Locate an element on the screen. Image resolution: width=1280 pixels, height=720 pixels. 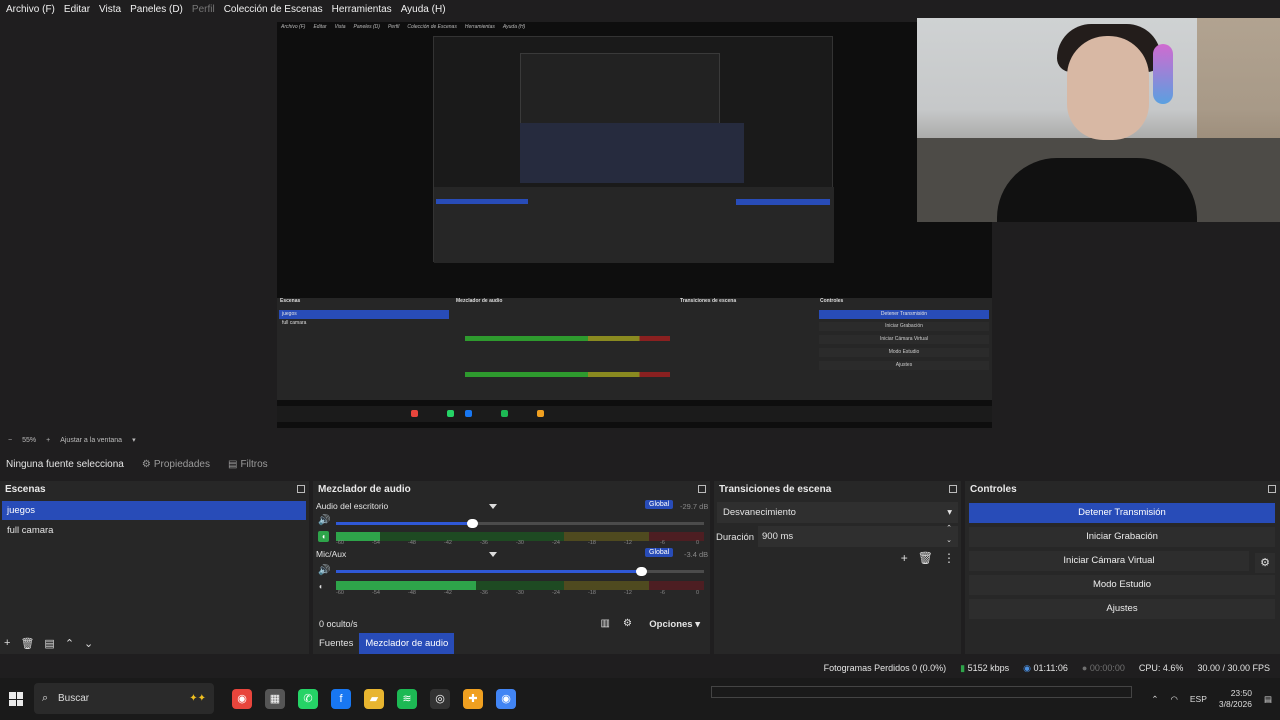
mini-whatsapp-icon is located at coordinates (450, 413).